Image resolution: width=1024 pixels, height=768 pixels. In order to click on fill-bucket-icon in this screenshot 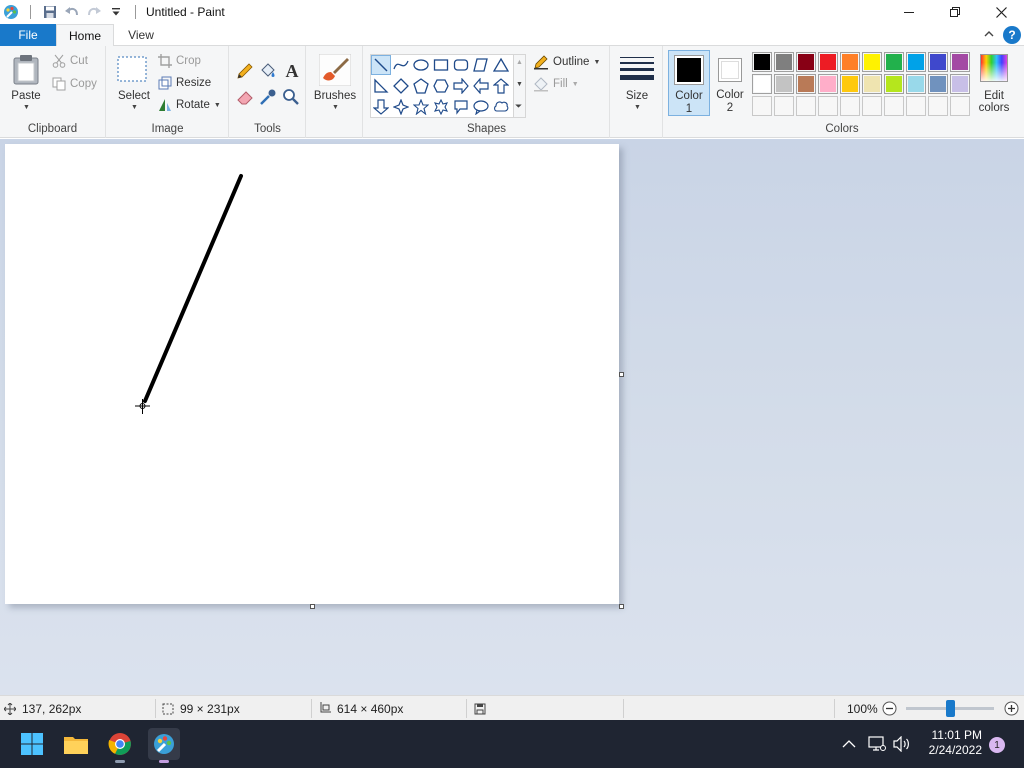, I will do `click(268, 71)`.